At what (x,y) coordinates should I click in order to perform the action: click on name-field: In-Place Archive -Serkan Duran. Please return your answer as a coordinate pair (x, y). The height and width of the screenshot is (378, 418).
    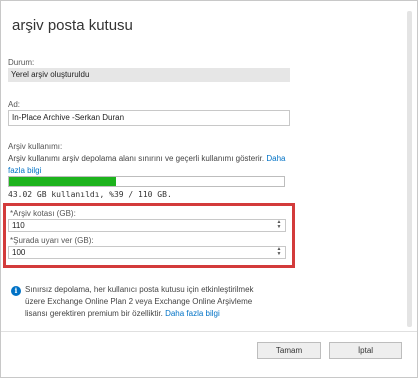
    Looking at the image, I should click on (149, 118).